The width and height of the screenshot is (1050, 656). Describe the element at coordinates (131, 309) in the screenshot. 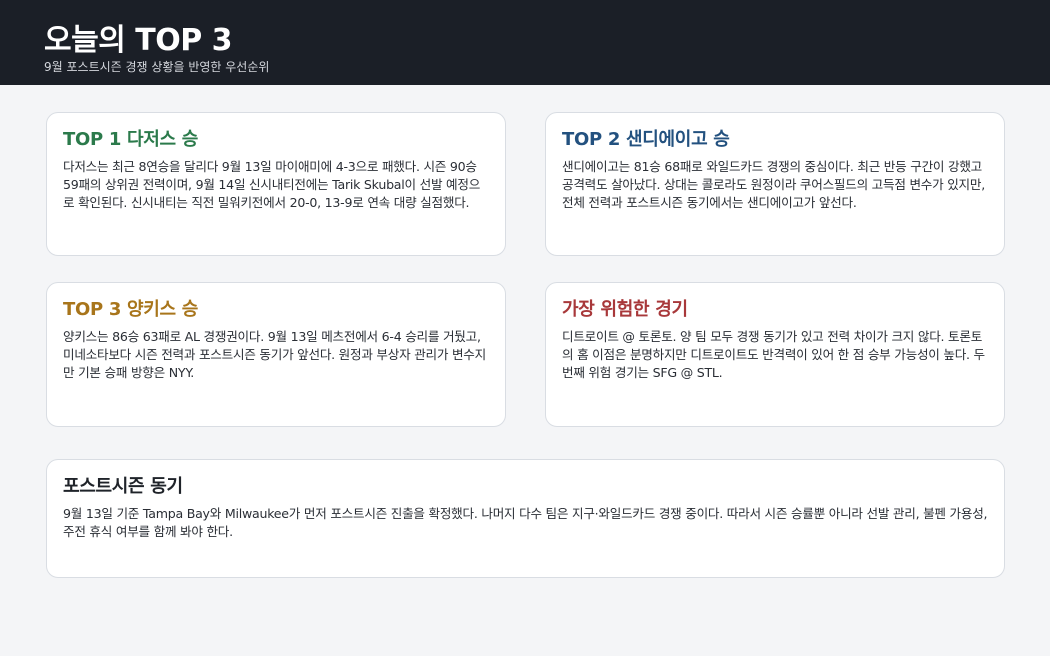

I see `card-top3-title: TOP 3 양키스 승` at that location.